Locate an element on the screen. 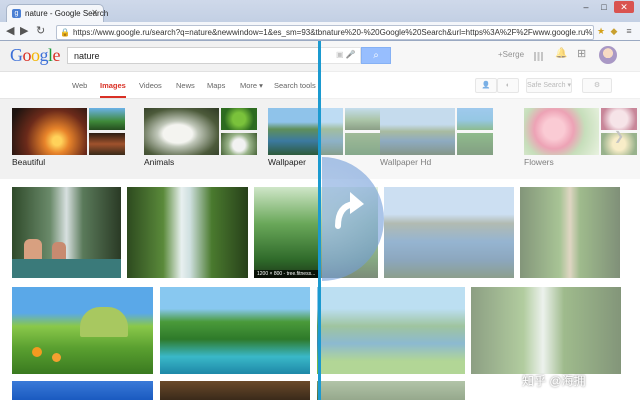  tab-web: Web is located at coordinates (79, 85).